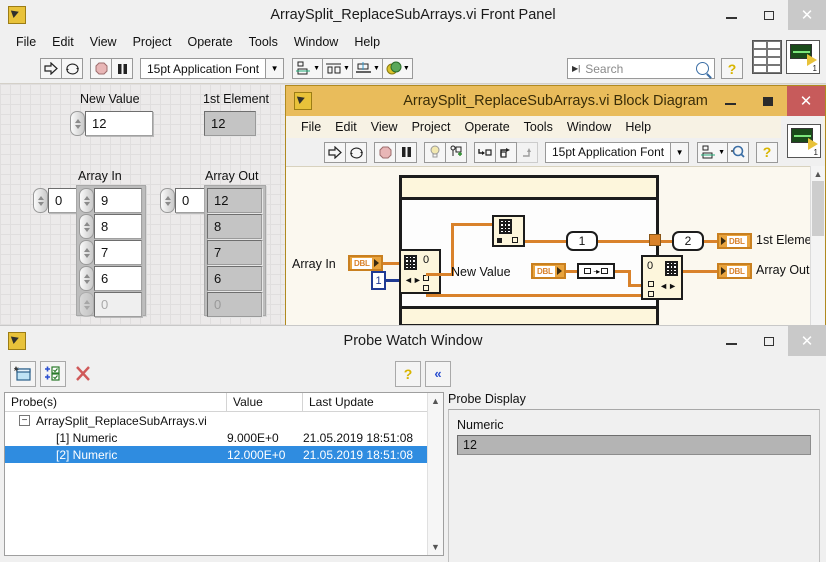  What do you see at coordinates (435, 547) in the screenshot?
I see `scroll-down-icon: ▼` at bounding box center [435, 547].